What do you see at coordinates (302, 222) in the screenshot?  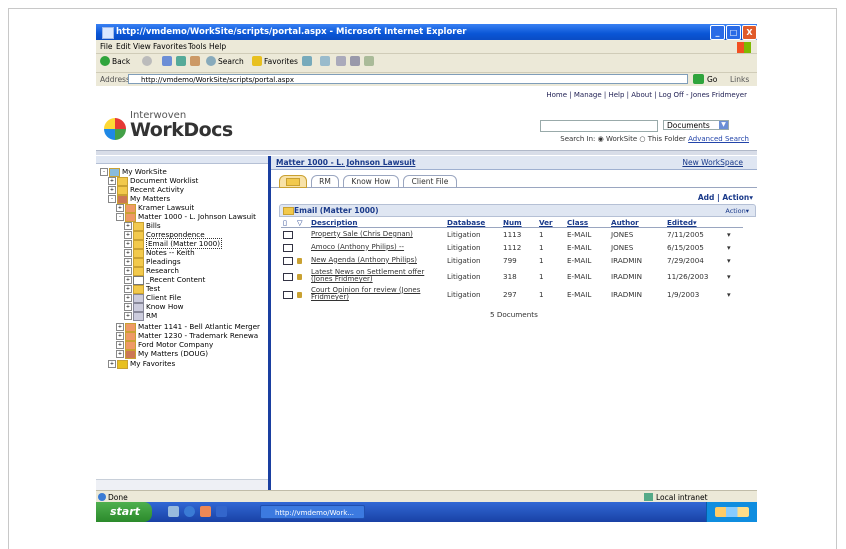 I see `filter-icon: ▽` at bounding box center [302, 222].